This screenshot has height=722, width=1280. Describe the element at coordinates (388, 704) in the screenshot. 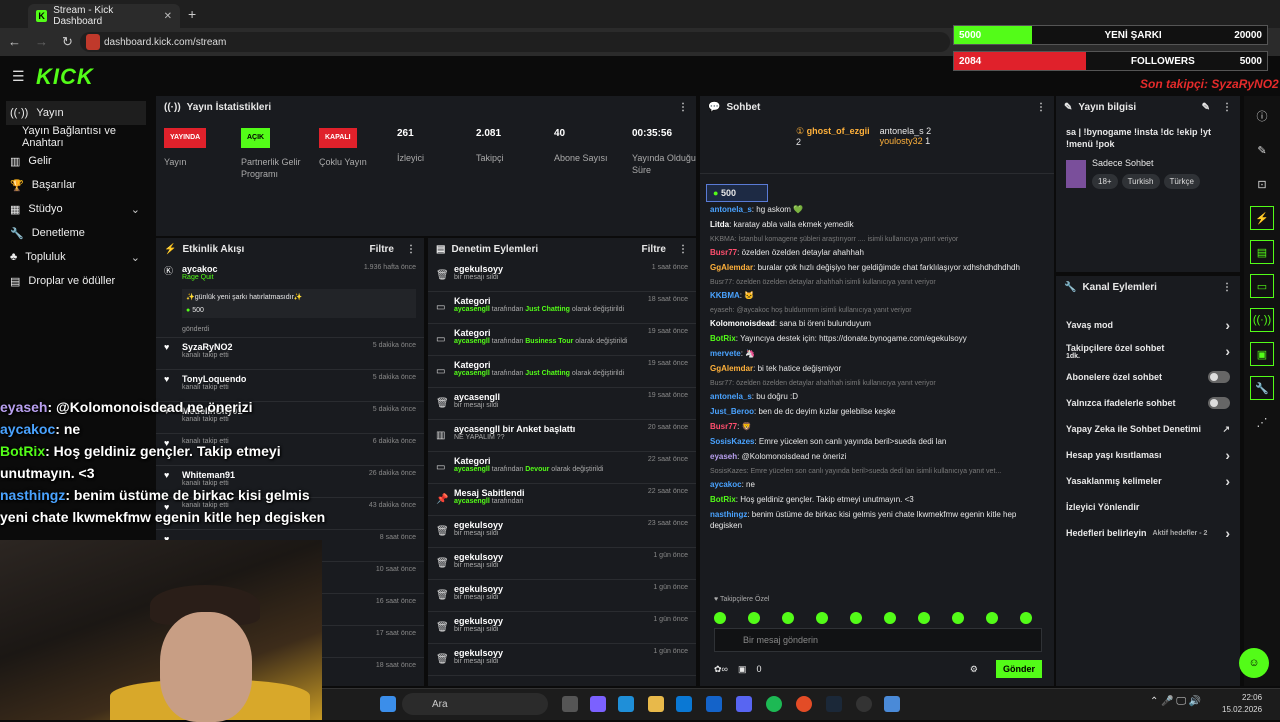

I see `windows-start-icon` at that location.